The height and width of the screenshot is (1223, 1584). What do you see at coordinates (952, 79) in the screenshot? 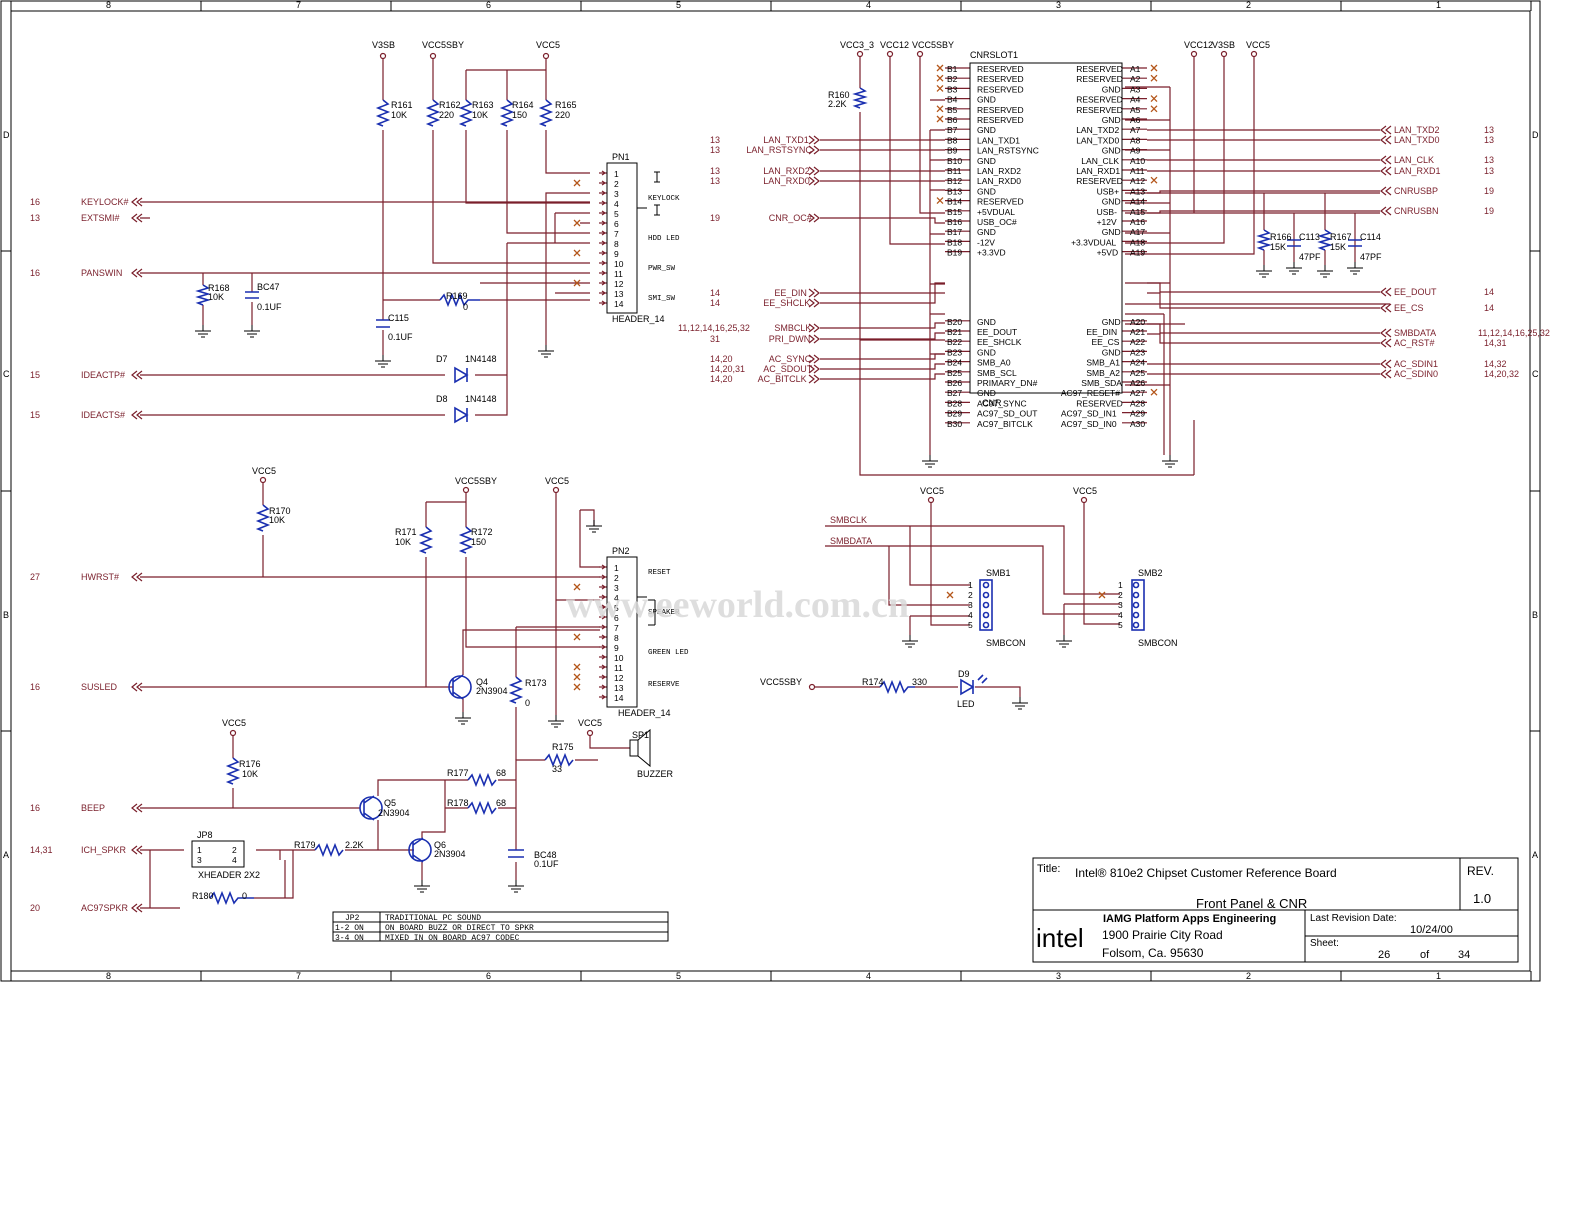
I see `cnr-pin-b2: B2` at bounding box center [952, 79].